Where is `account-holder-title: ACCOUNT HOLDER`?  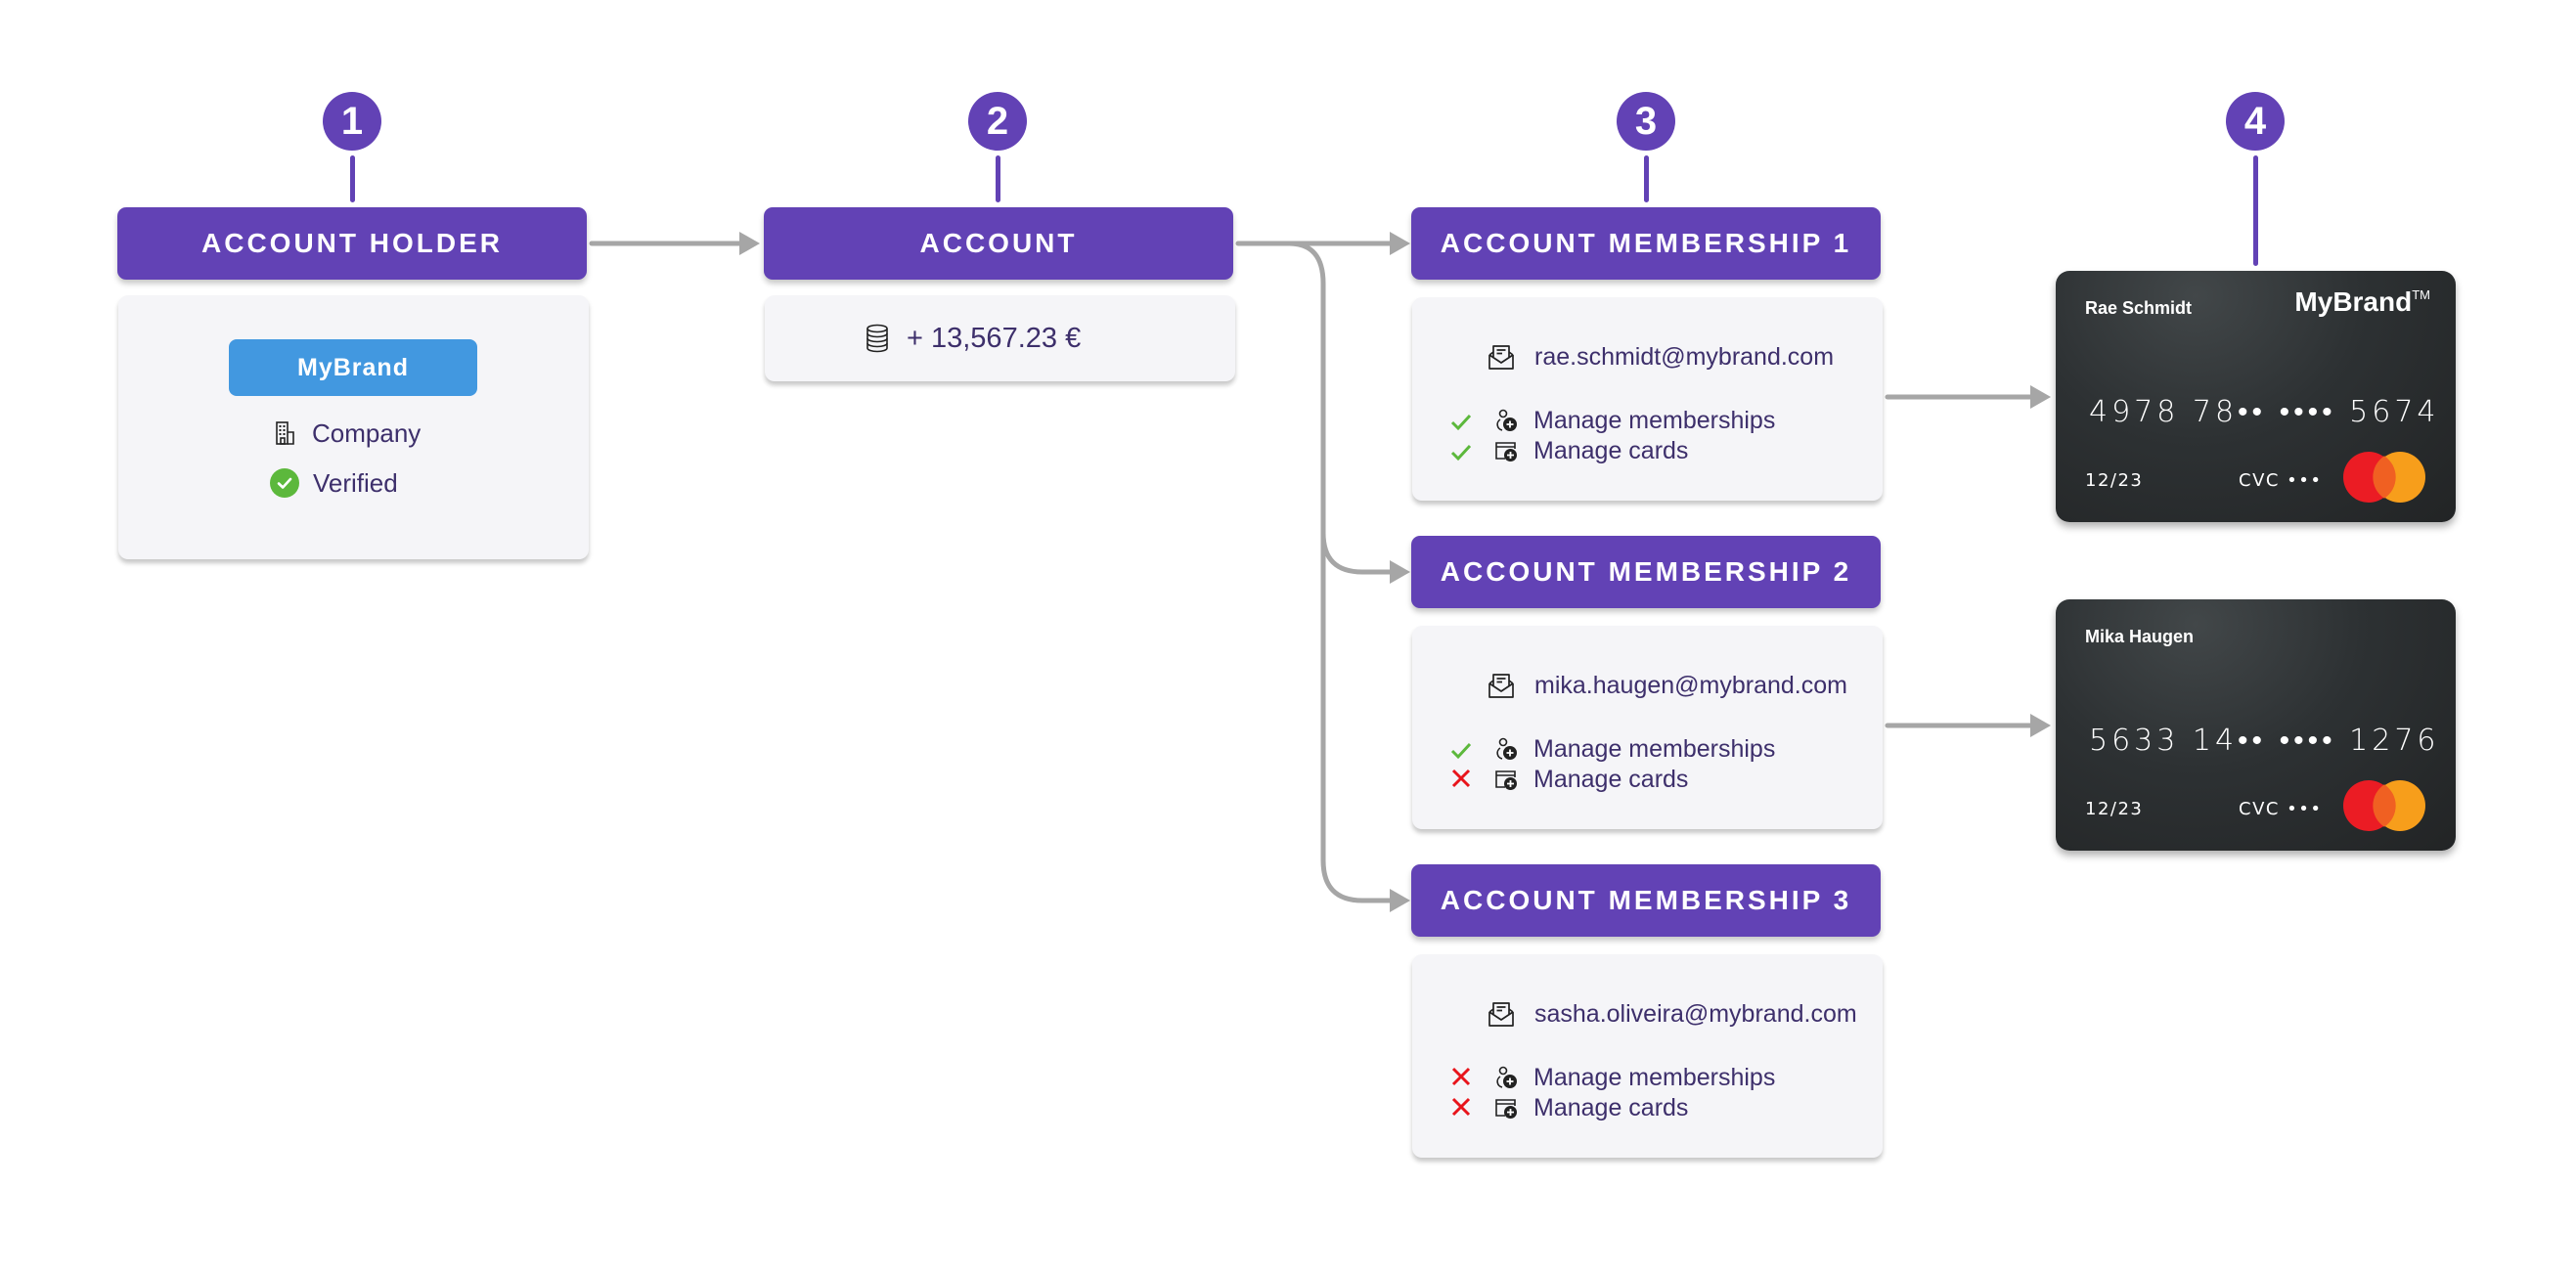 account-holder-title: ACCOUNT HOLDER is located at coordinates (352, 243).